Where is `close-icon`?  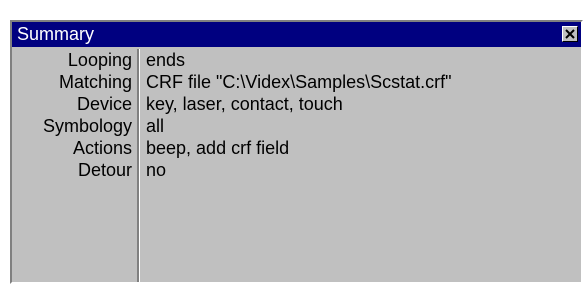
close-icon is located at coordinates (570, 34).